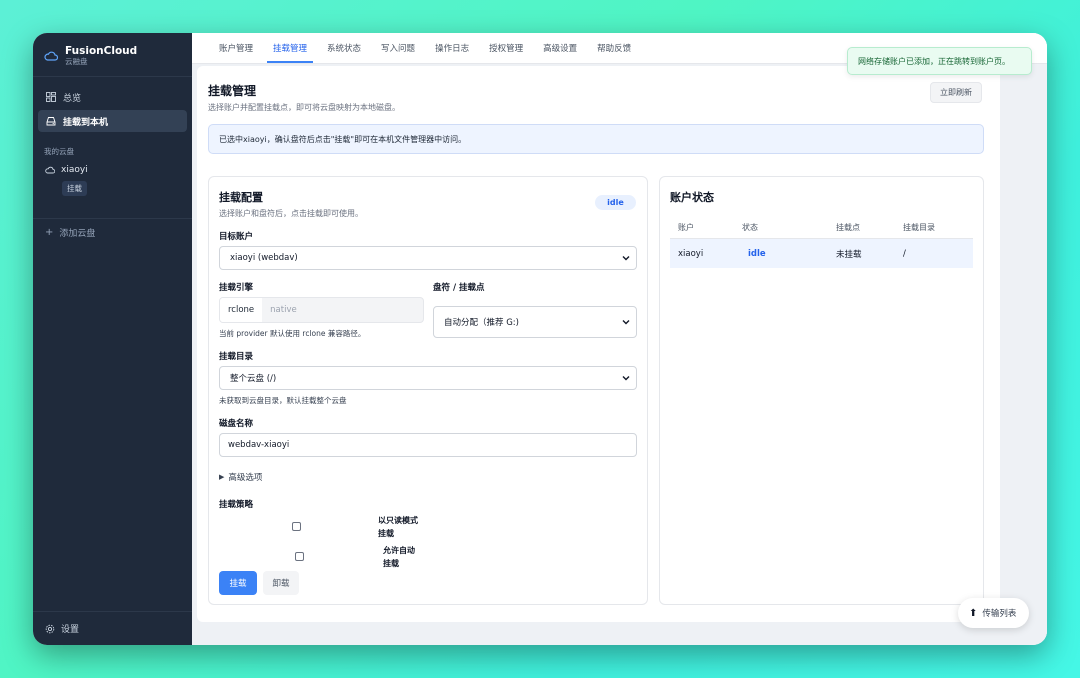 The width and height of the screenshot is (1080, 678). I want to click on readonly-label-line2: 挂载, so click(386, 533).